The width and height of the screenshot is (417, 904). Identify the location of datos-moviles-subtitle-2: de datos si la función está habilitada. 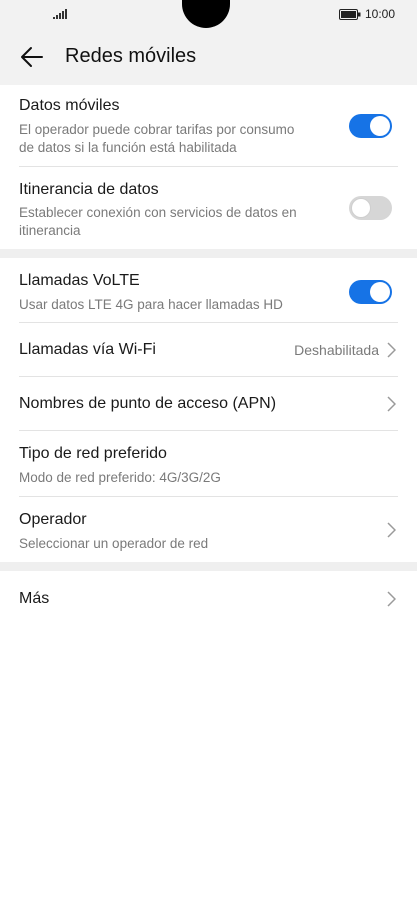
(128, 147).